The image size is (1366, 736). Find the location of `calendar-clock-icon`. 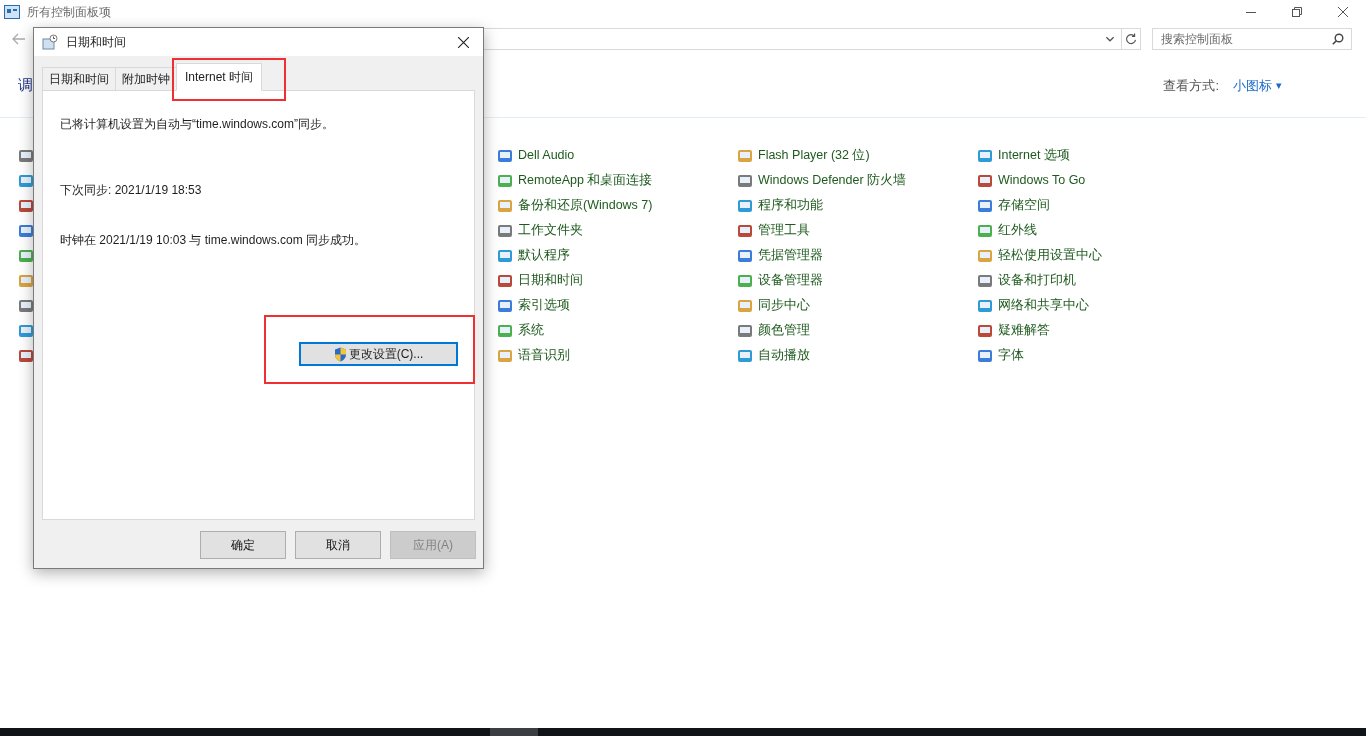

calendar-clock-icon is located at coordinates (50, 42).